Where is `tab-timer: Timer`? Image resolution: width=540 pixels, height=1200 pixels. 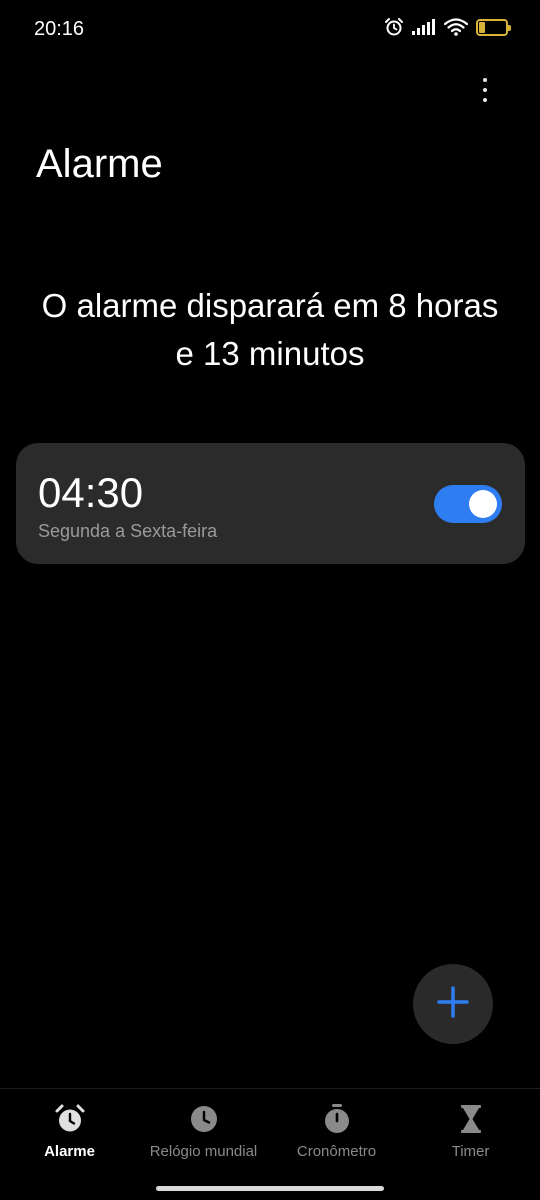 tab-timer: Timer is located at coordinates (470, 1130).